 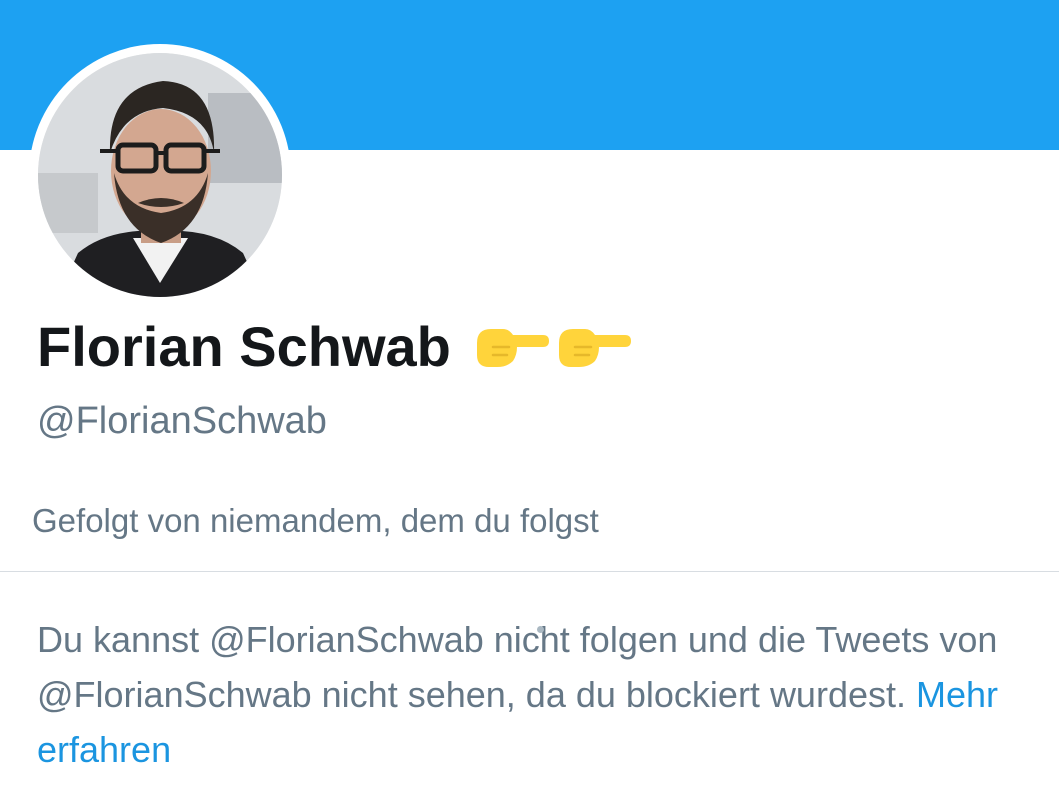 I want to click on avatar, so click(x=160, y=175).